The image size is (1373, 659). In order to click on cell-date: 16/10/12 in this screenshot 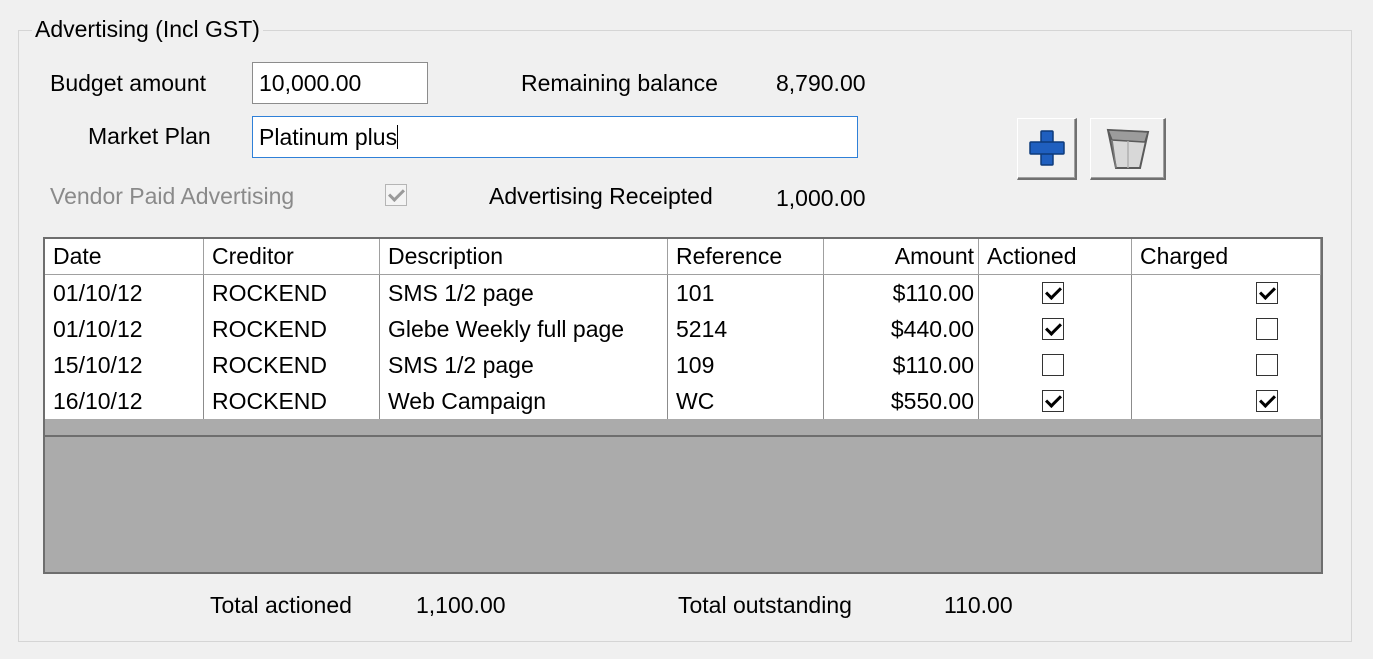, I will do `click(124, 401)`.